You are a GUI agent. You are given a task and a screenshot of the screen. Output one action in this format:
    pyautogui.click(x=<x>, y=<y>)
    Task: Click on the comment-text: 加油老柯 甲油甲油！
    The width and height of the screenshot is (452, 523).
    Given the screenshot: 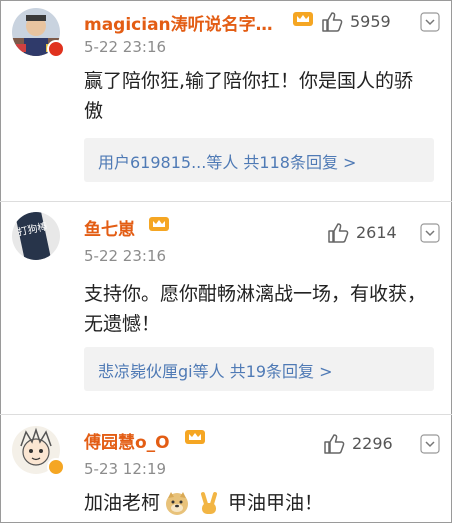 What is the action you would take?
    pyautogui.click(x=256, y=503)
    